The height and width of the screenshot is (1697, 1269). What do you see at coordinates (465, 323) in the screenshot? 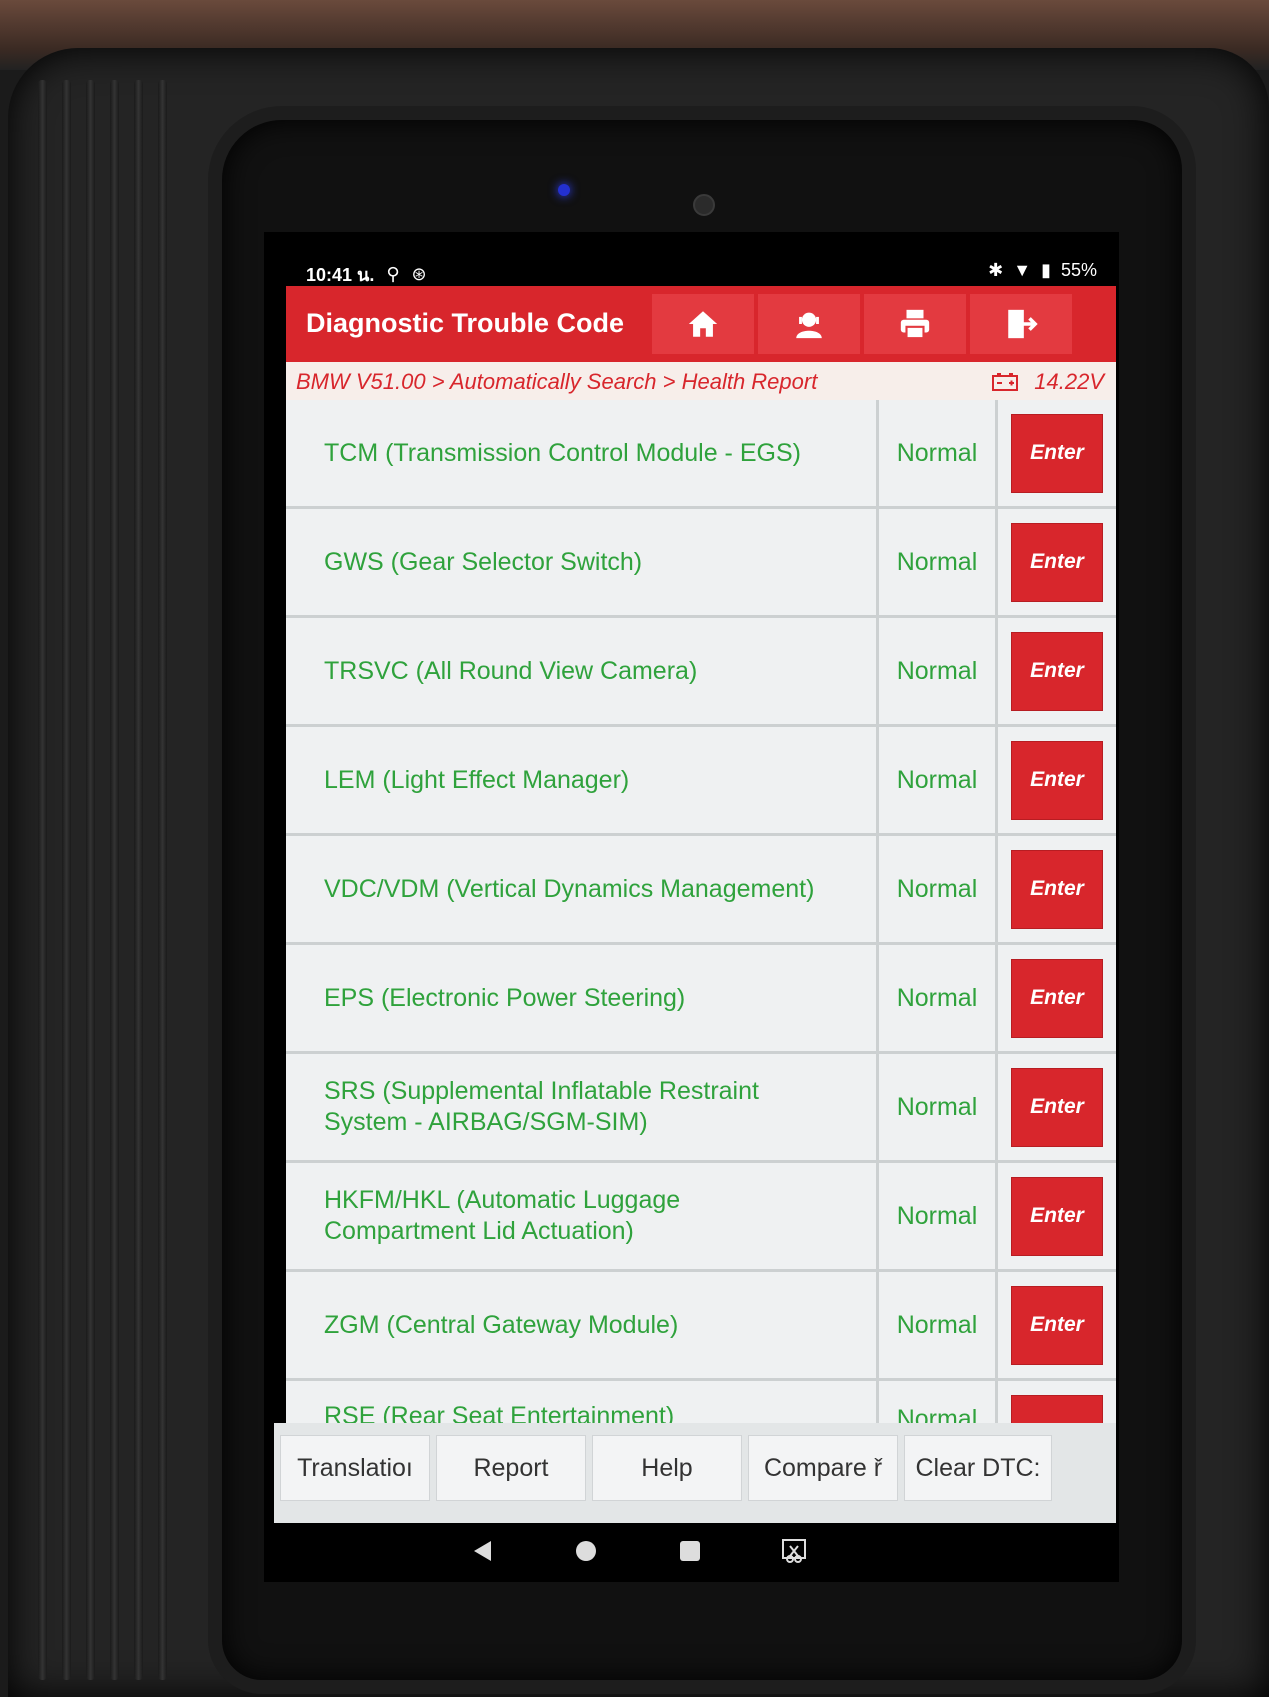
I see `page-title: Diagnostic Trouble Code` at bounding box center [465, 323].